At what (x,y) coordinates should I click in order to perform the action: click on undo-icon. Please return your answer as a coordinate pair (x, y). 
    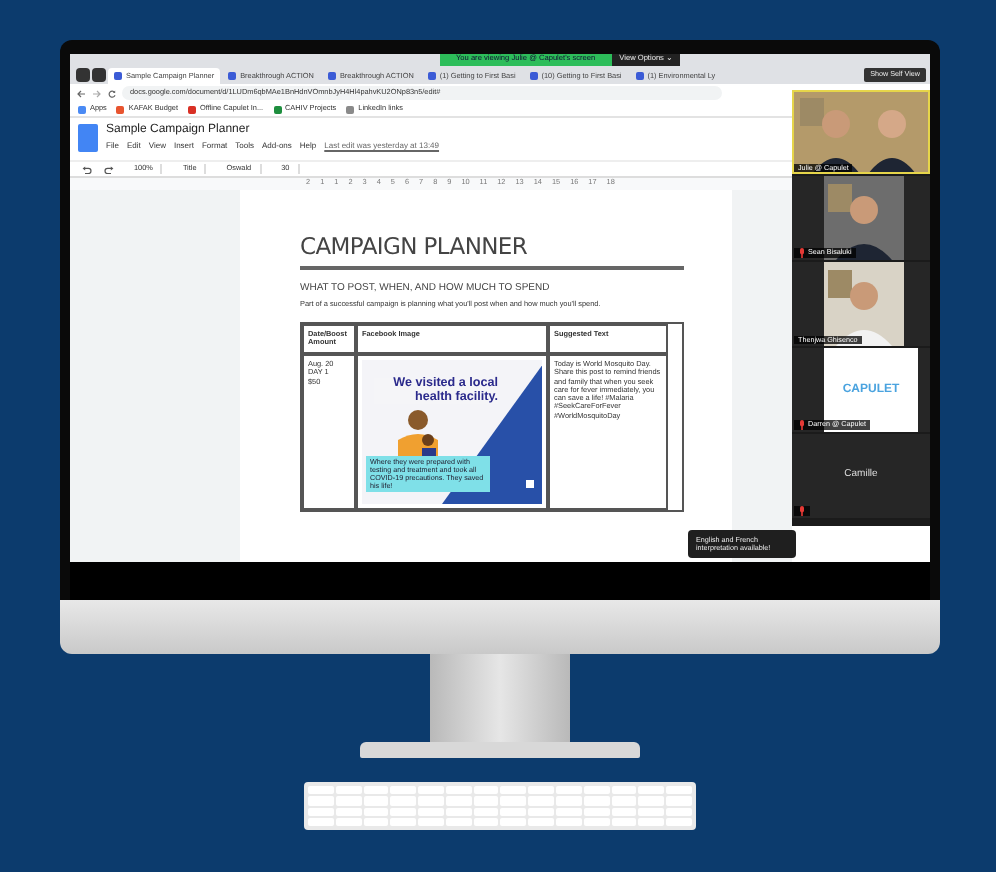
    Looking at the image, I should click on (87, 169).